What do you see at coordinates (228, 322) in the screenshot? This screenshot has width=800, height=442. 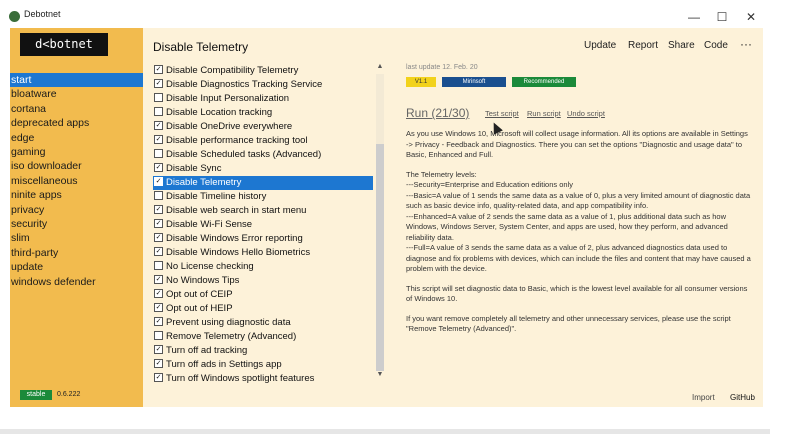 I see `item-label: Prevent using diagnostic data` at bounding box center [228, 322].